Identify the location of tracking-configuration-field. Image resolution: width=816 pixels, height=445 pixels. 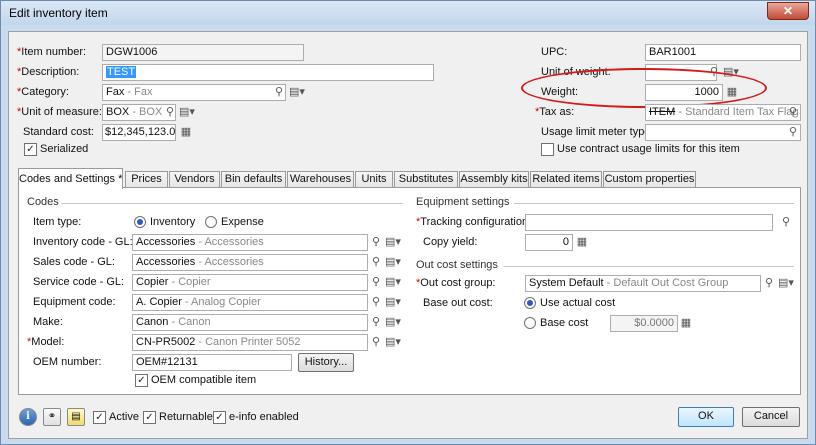
(649, 222).